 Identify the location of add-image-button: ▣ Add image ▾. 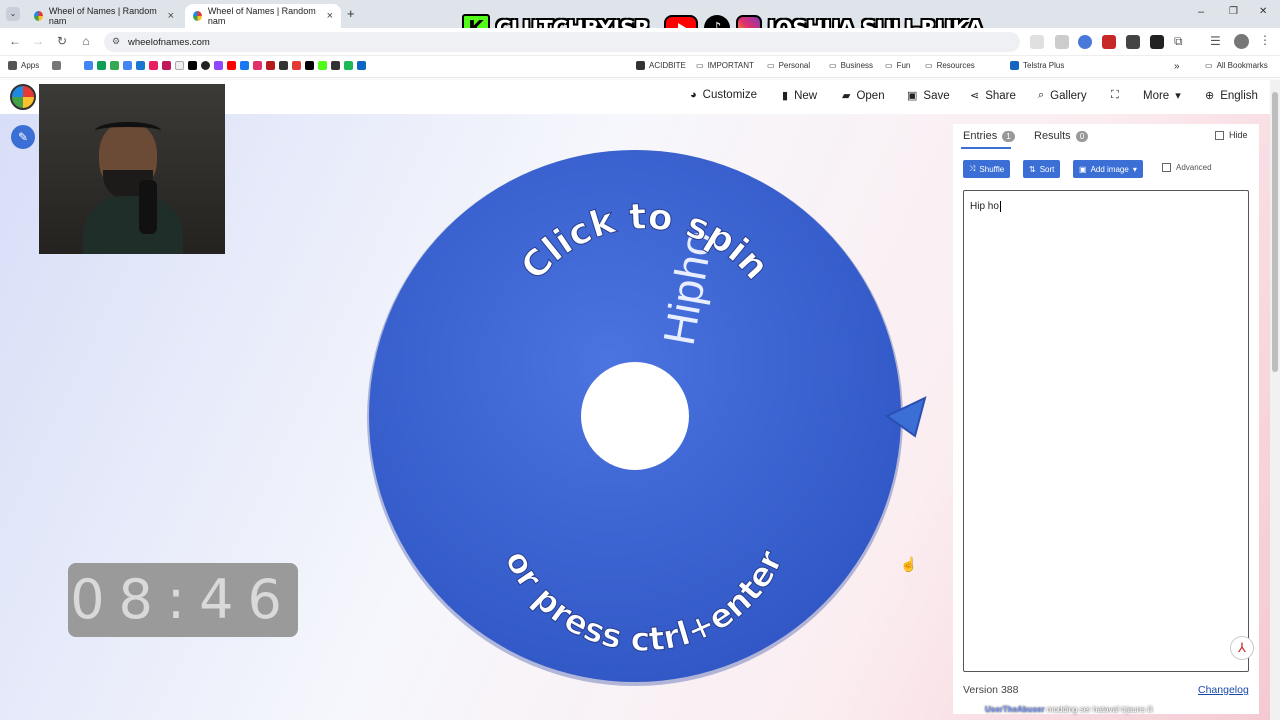
(1108, 169).